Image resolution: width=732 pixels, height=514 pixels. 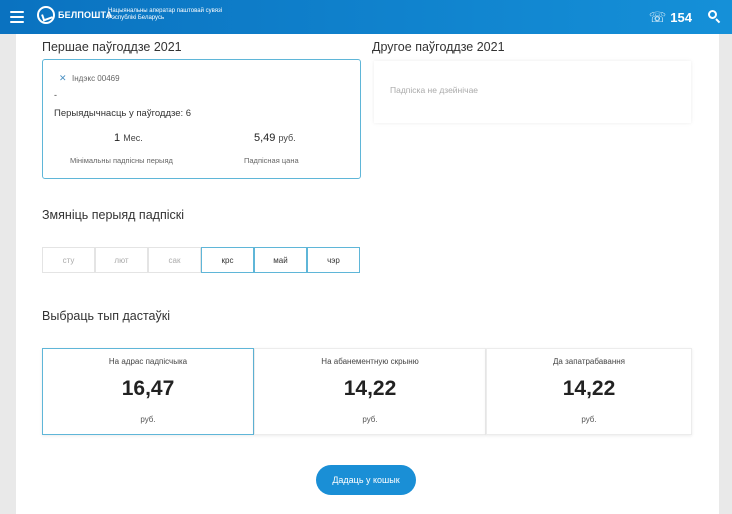 What do you see at coordinates (148, 361) in the screenshot?
I see `delivery-option-label: На адрас падпісчыка` at bounding box center [148, 361].